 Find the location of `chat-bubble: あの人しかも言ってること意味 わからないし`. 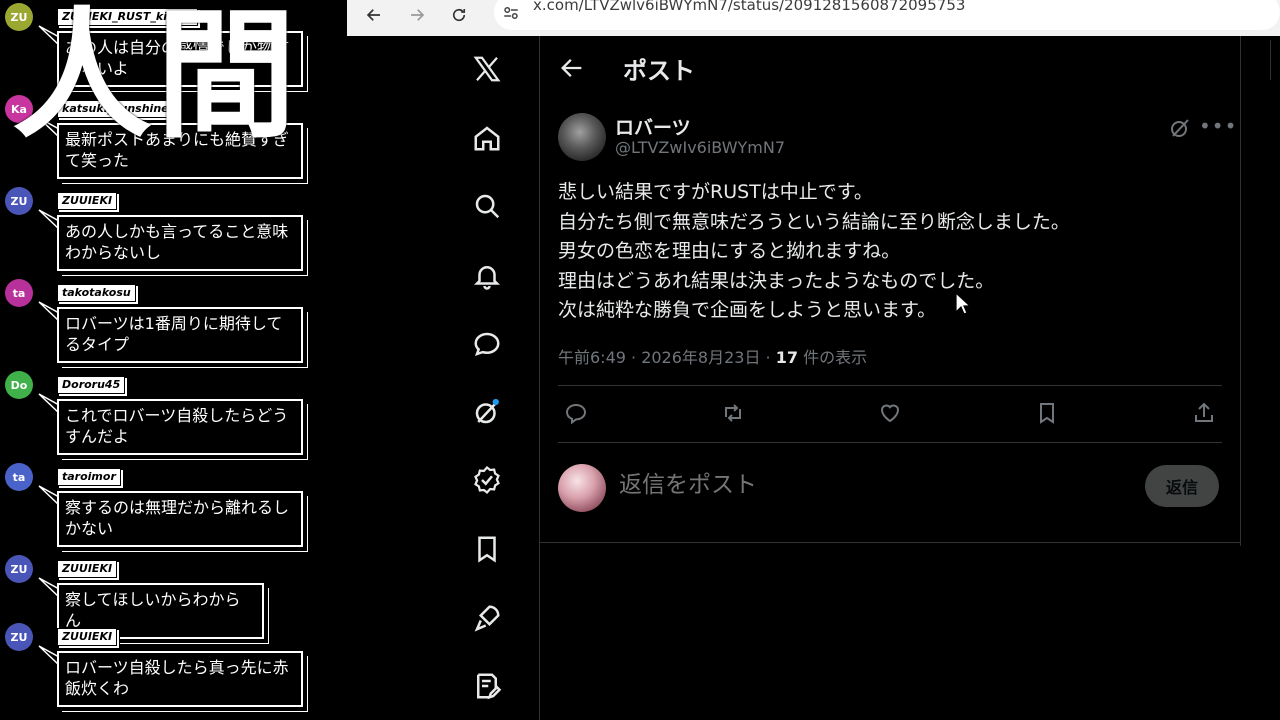

chat-bubble: あの人しかも言ってること意味 わからないし is located at coordinates (180, 243).